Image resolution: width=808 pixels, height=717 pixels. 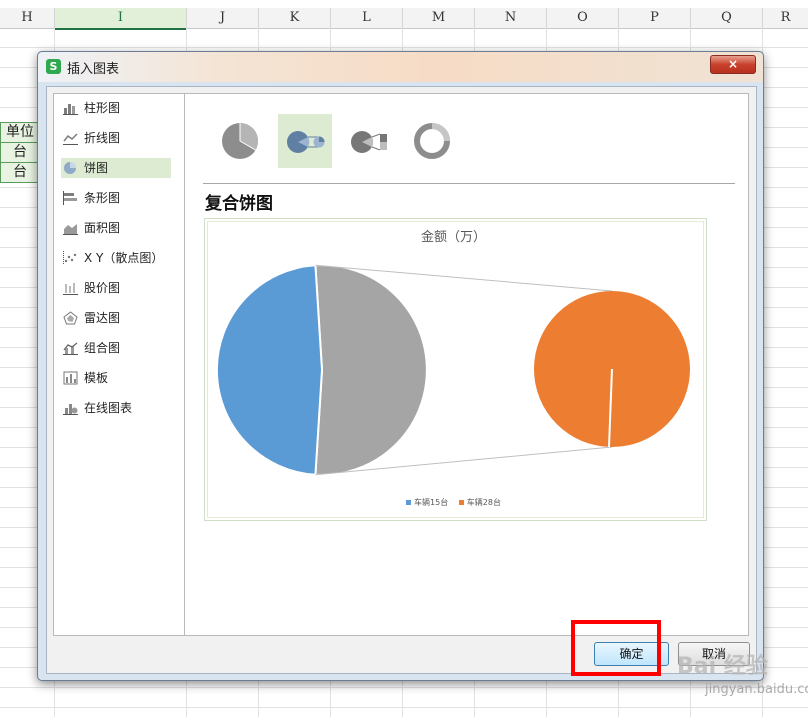 I want to click on sidebar-item-label: 股价图, so click(x=102, y=288).